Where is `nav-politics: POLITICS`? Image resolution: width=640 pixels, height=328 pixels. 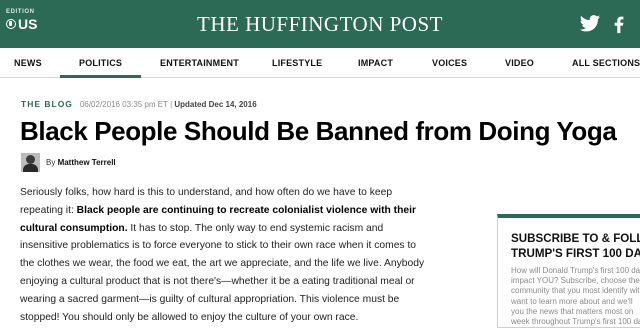 nav-politics: POLITICS is located at coordinates (101, 63).